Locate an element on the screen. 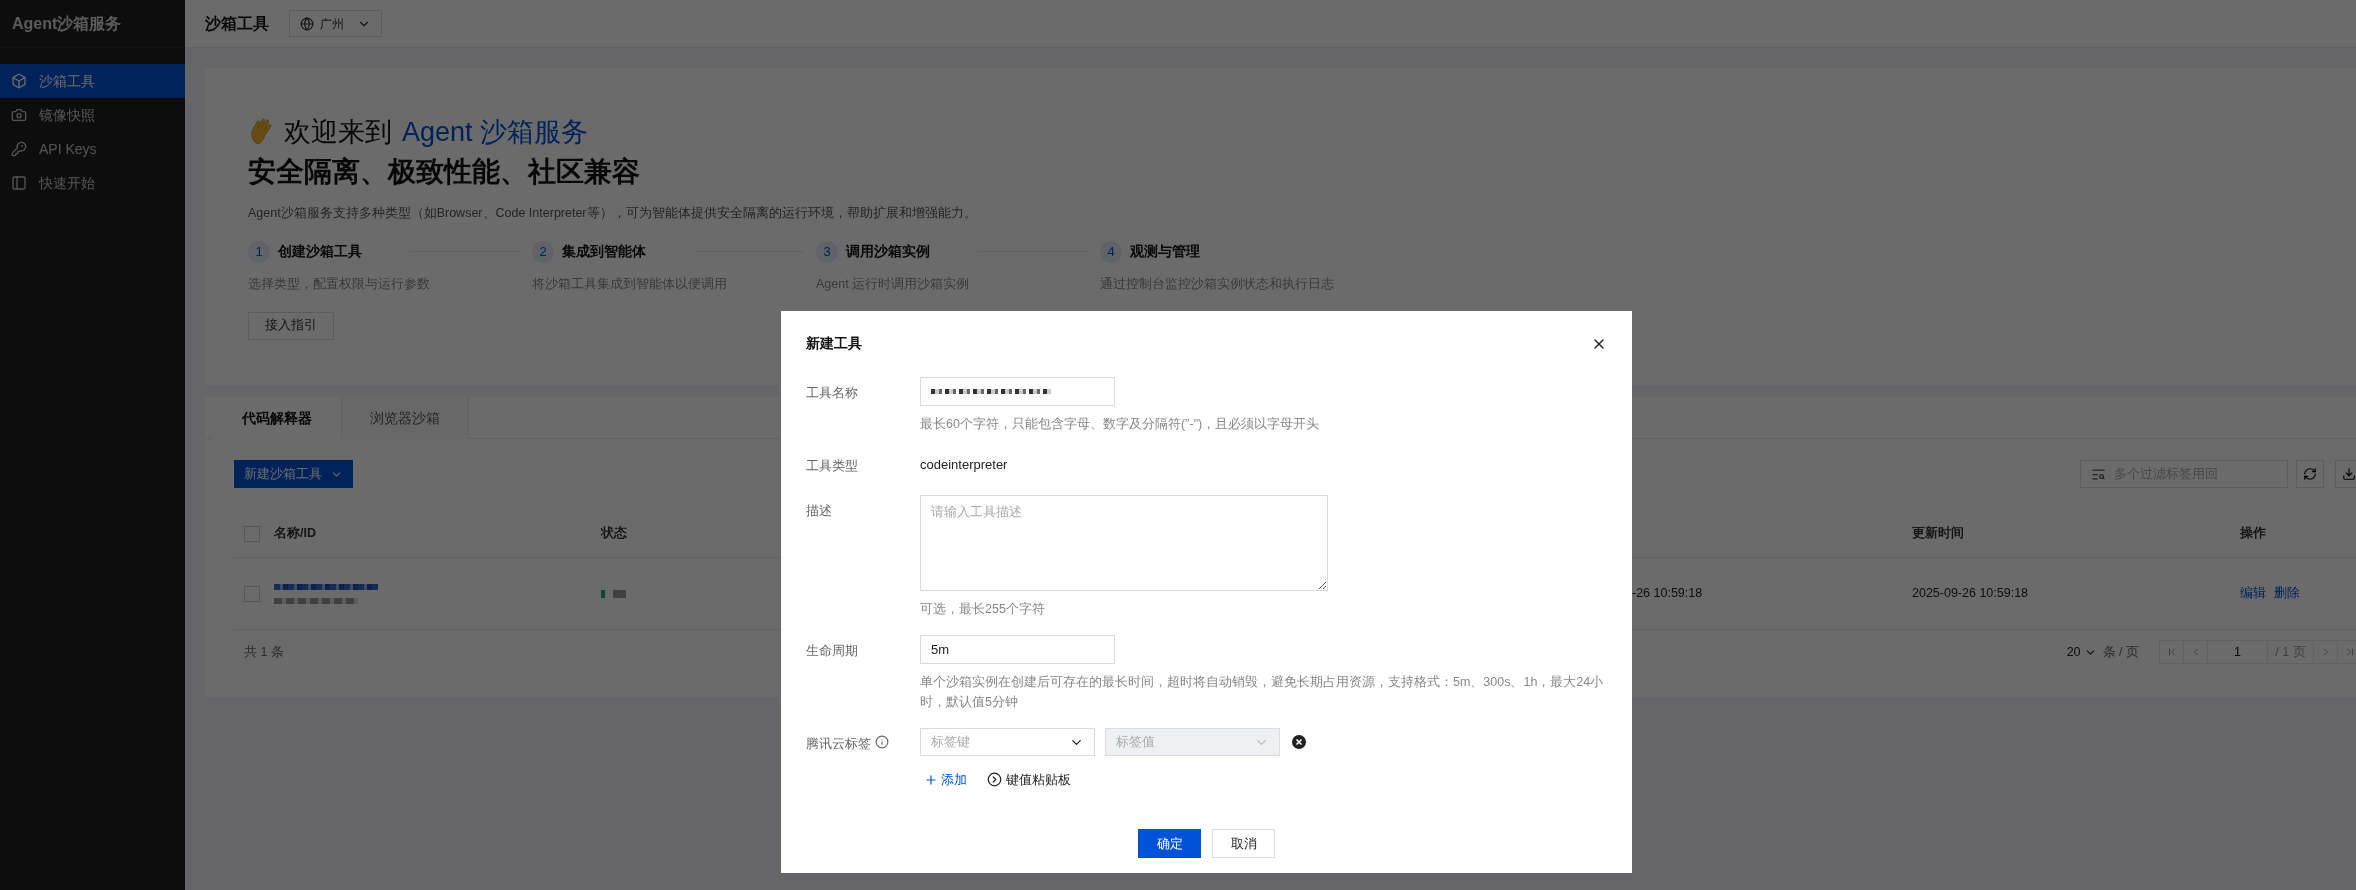 The image size is (2356, 890). step-number: 4 is located at coordinates (1111, 251).